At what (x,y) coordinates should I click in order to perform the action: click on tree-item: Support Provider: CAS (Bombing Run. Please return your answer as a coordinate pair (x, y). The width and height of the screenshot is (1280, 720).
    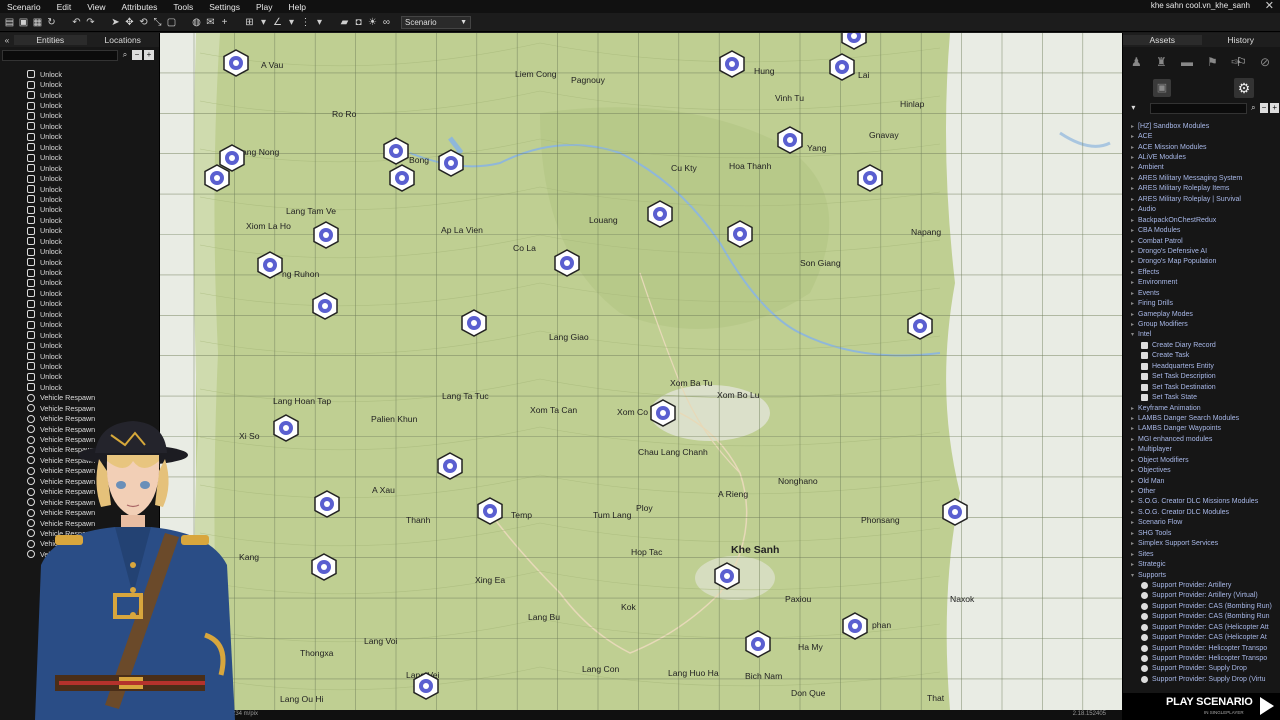
    Looking at the image, I should click on (1201, 617).